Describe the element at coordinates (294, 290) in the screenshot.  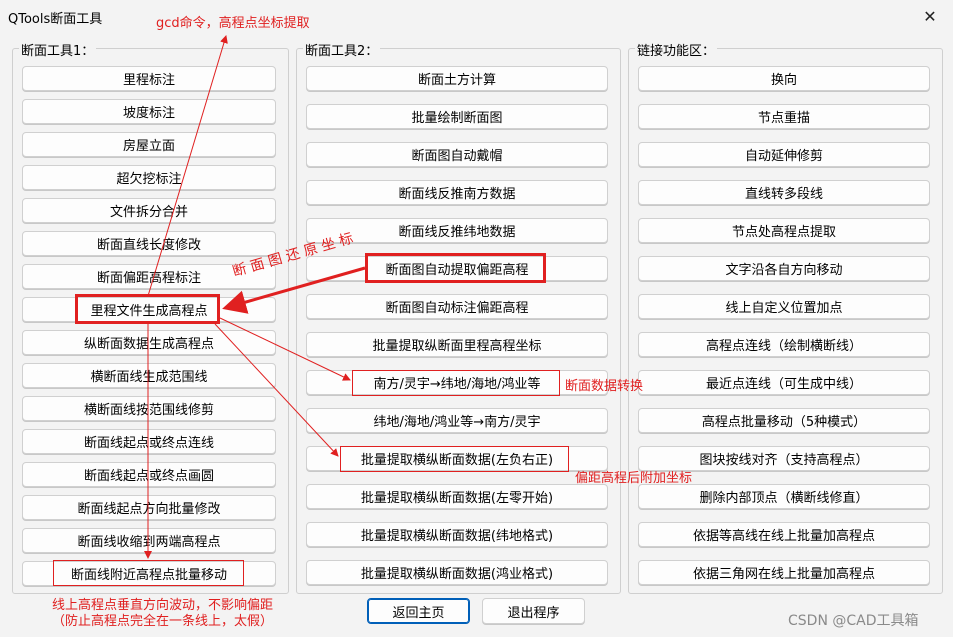
I see `arrow-restore-coords` at that location.